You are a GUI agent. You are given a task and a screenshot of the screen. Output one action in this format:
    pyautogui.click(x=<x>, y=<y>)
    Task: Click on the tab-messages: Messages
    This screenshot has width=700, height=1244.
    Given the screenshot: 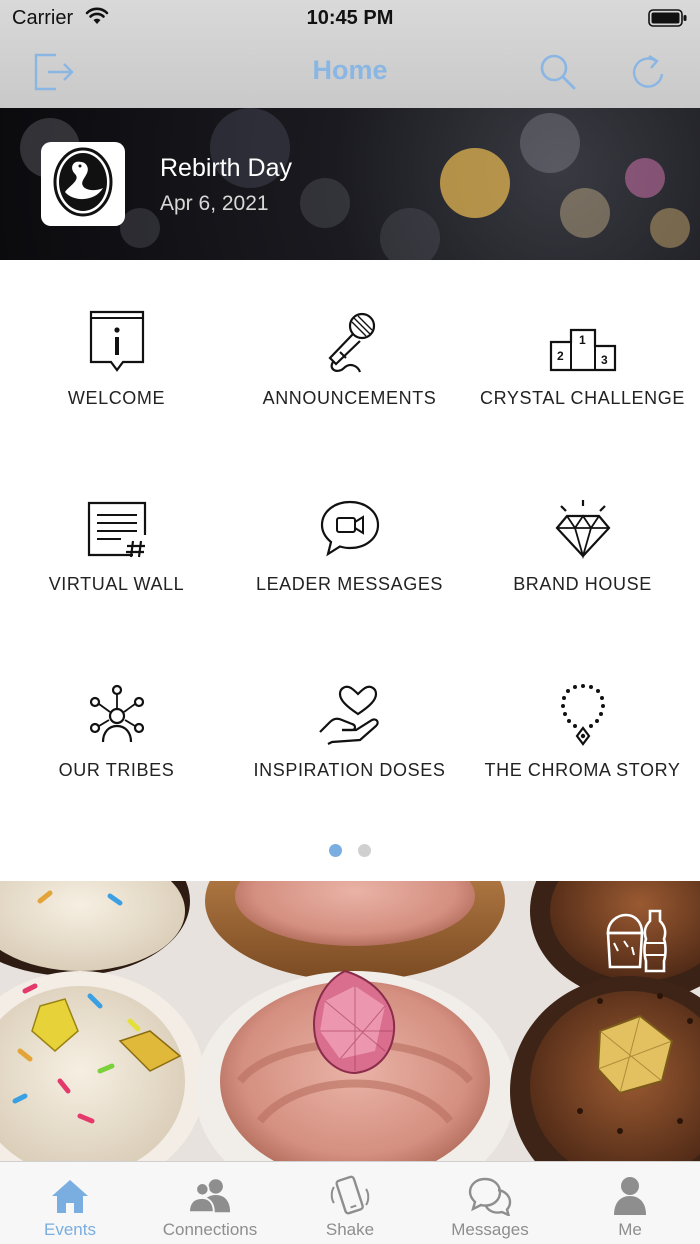 What is the action you would take?
    pyautogui.click(x=490, y=1203)
    